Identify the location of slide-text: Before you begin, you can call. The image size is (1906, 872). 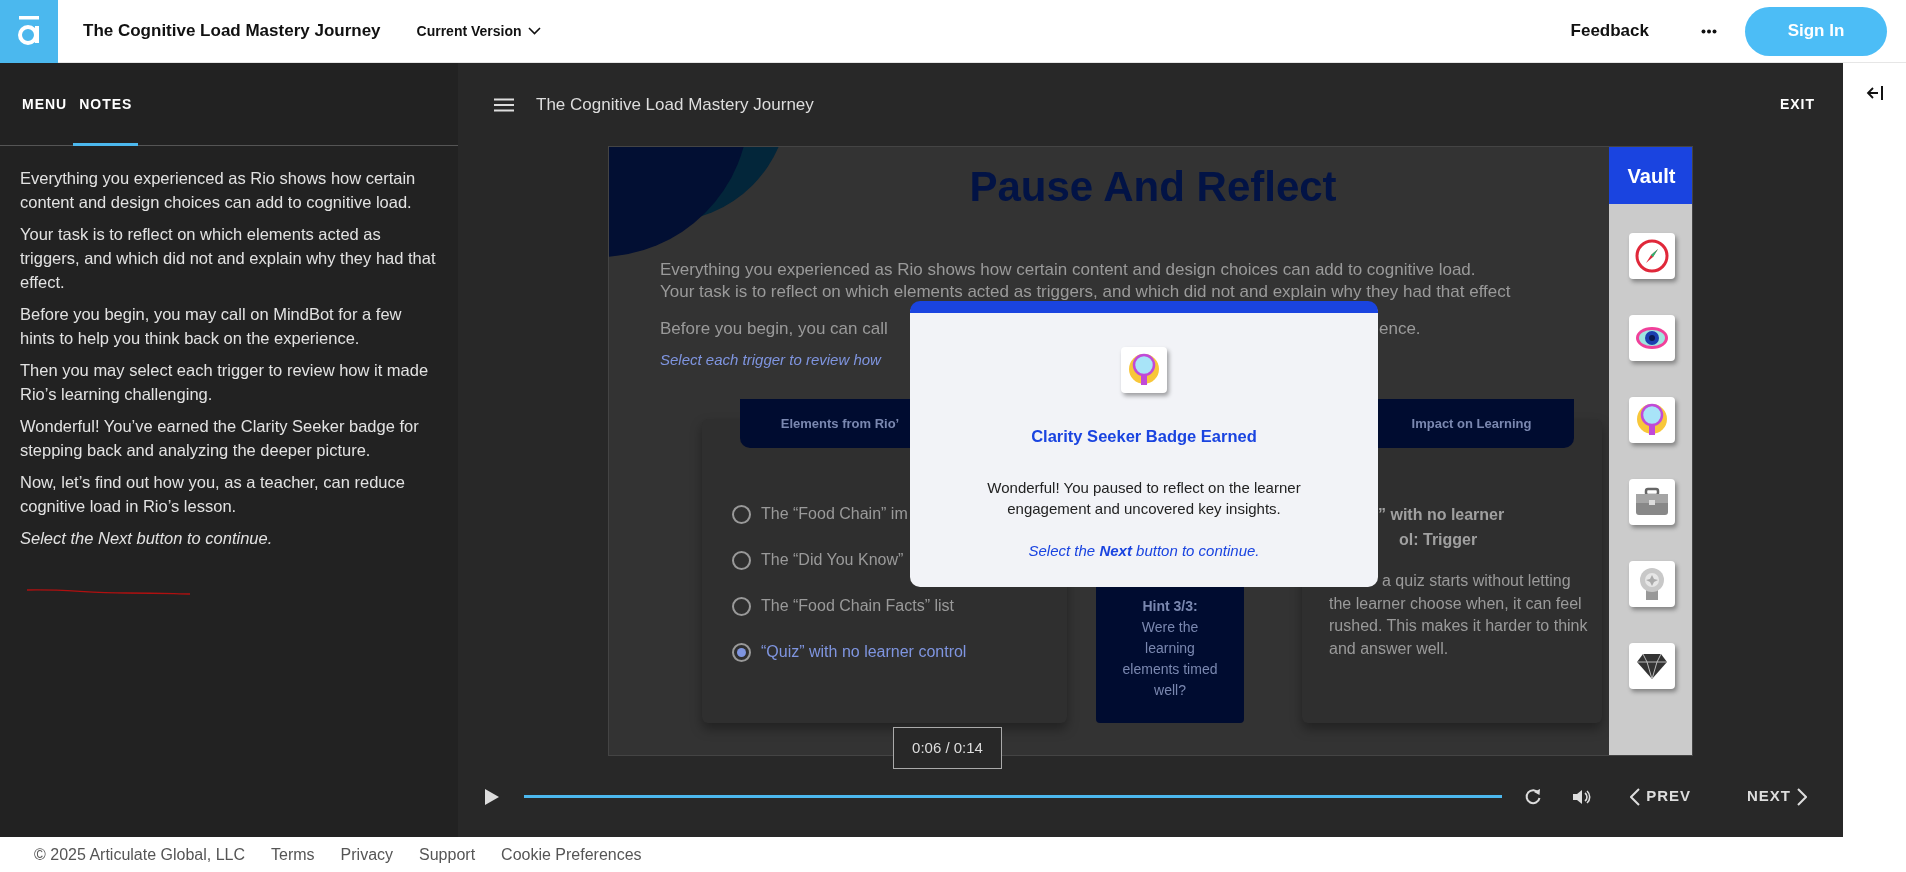
(774, 329).